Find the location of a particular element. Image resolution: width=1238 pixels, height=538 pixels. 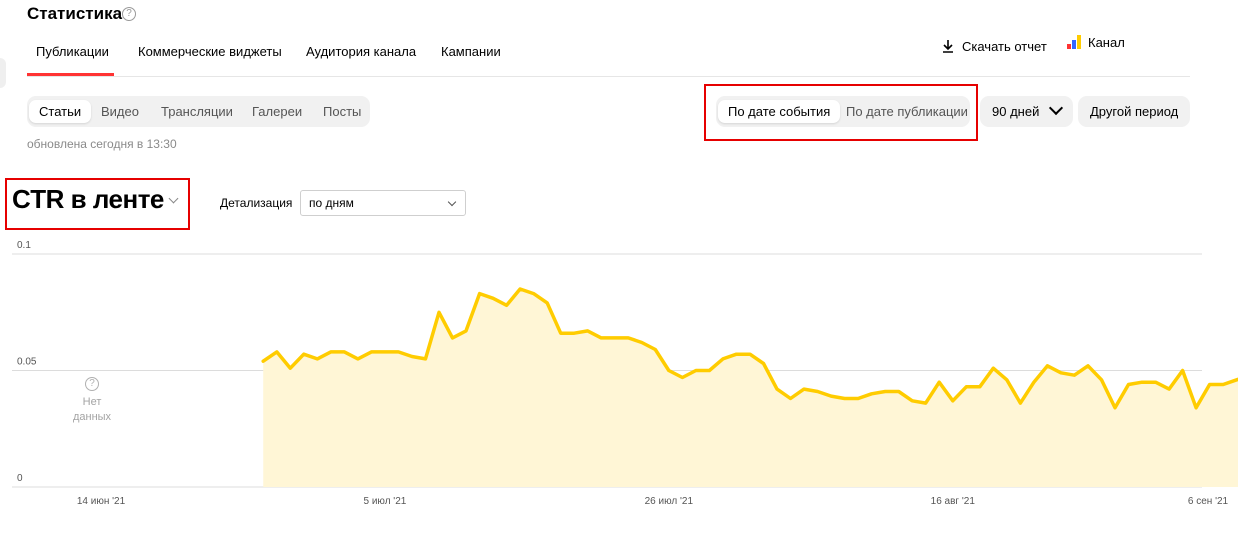

tab-campaigns: Кампании is located at coordinates (471, 51).